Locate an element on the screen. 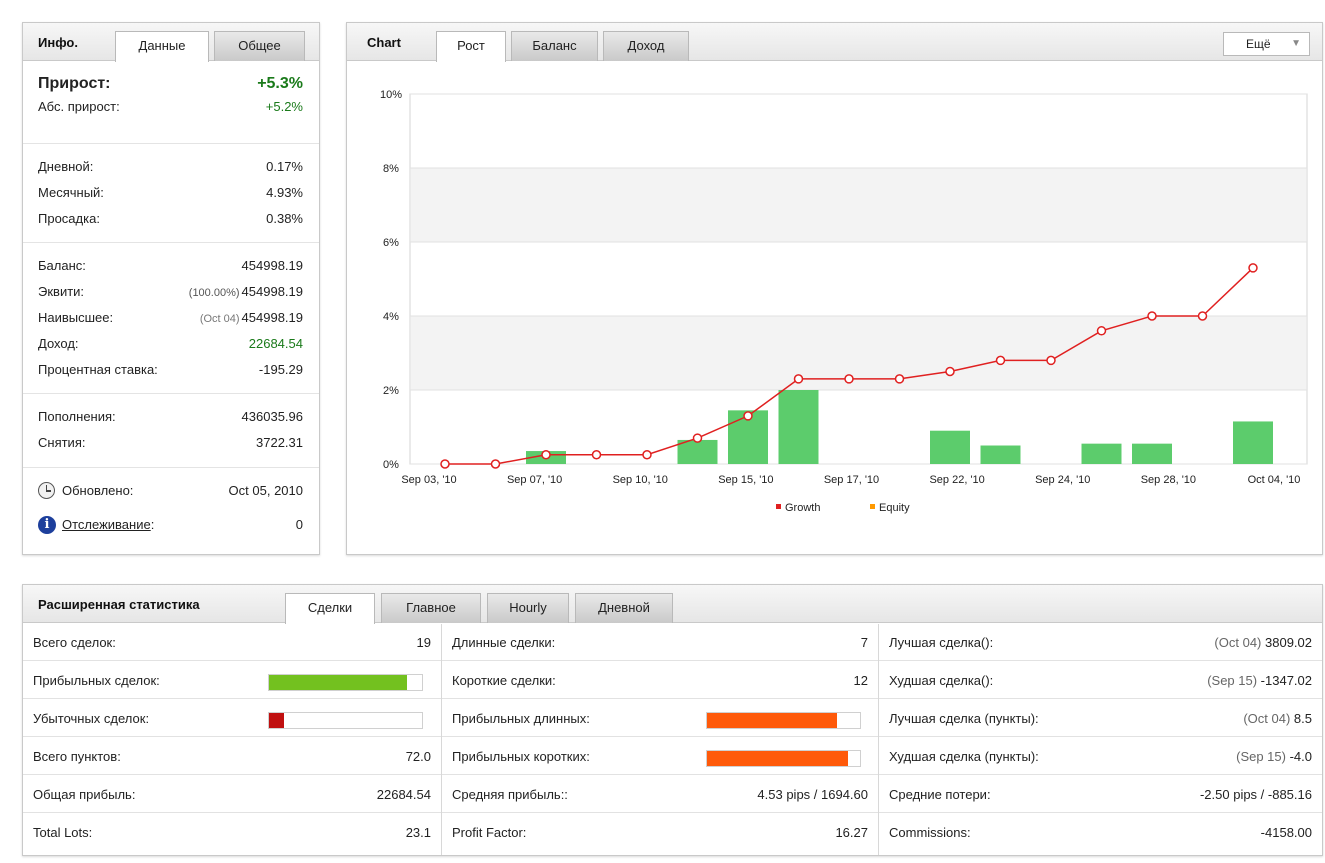 The image size is (1325, 863). tracking-colon: : is located at coordinates (152, 524).